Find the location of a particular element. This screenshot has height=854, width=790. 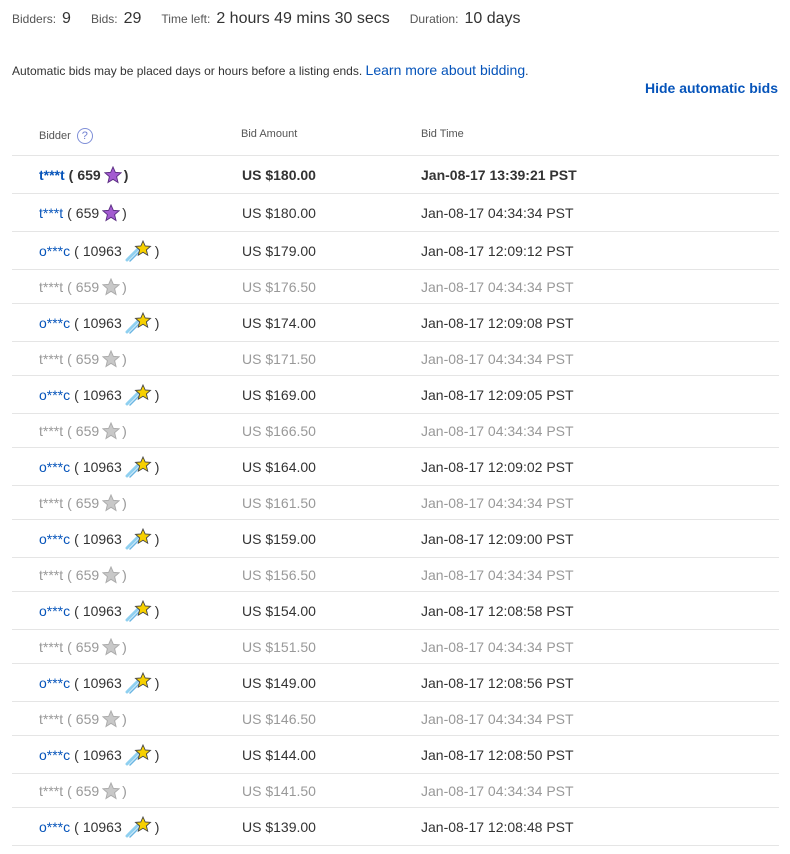

bid-amount: US $144.00 is located at coordinates (279, 754).